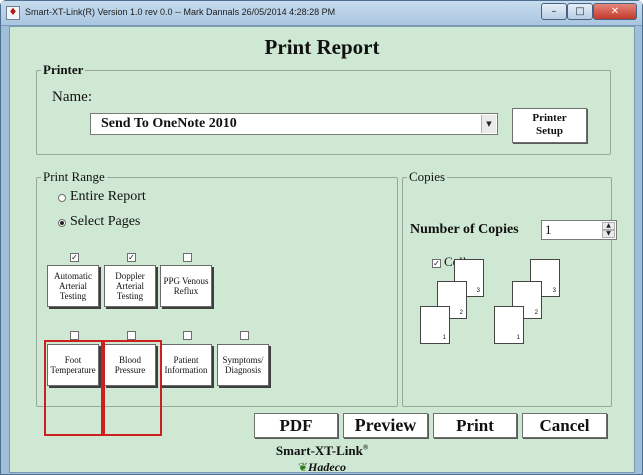 The image size is (643, 475). Describe the element at coordinates (327, 467) in the screenshot. I see `brand-company: Hadeco` at that location.